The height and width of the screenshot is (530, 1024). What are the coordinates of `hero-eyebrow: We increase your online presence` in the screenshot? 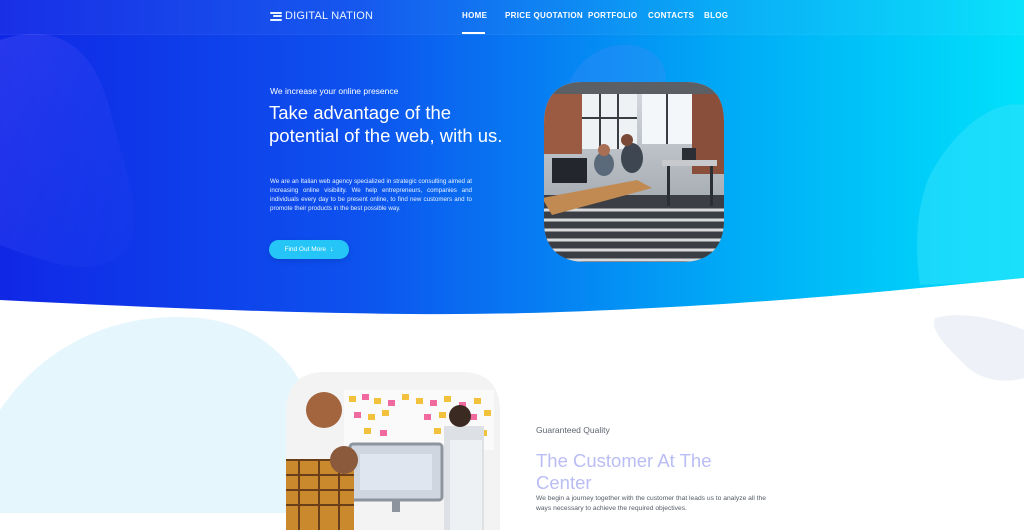 It's located at (334, 91).